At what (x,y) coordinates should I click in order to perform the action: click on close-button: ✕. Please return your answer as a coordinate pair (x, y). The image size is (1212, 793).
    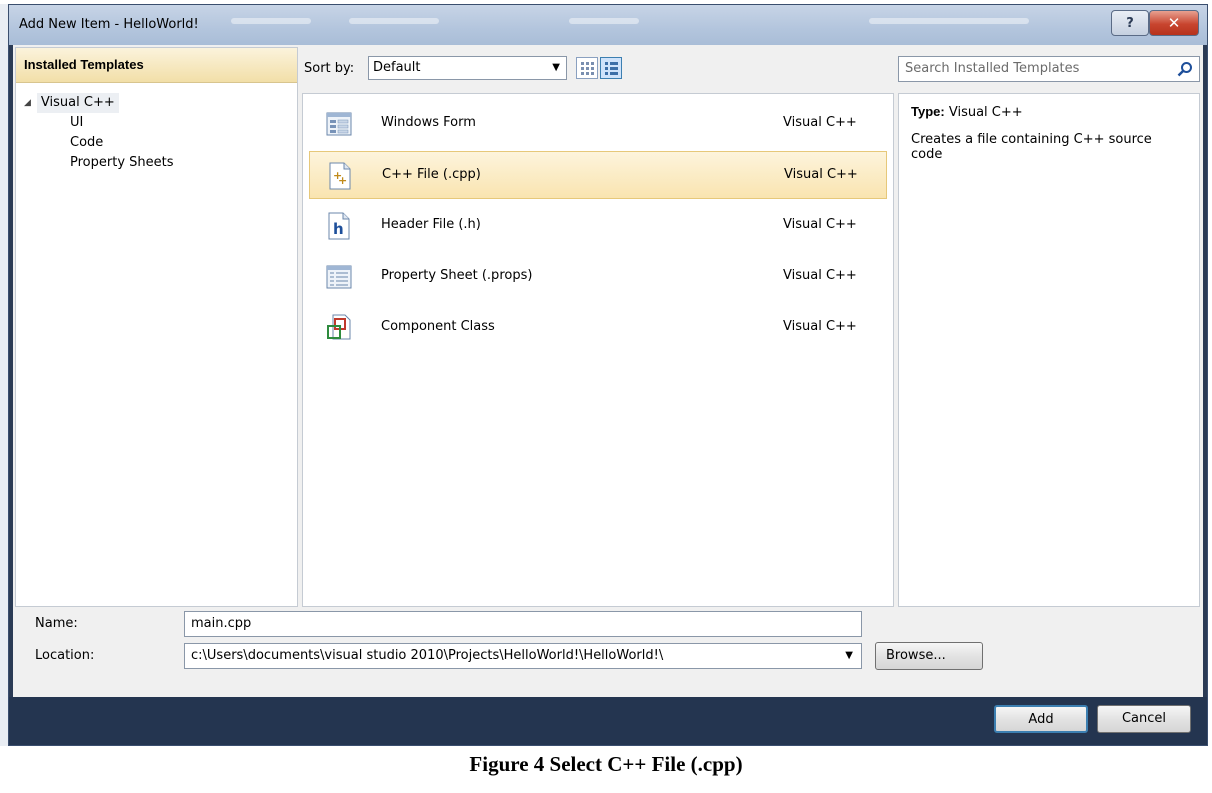
    Looking at the image, I should click on (1174, 23).